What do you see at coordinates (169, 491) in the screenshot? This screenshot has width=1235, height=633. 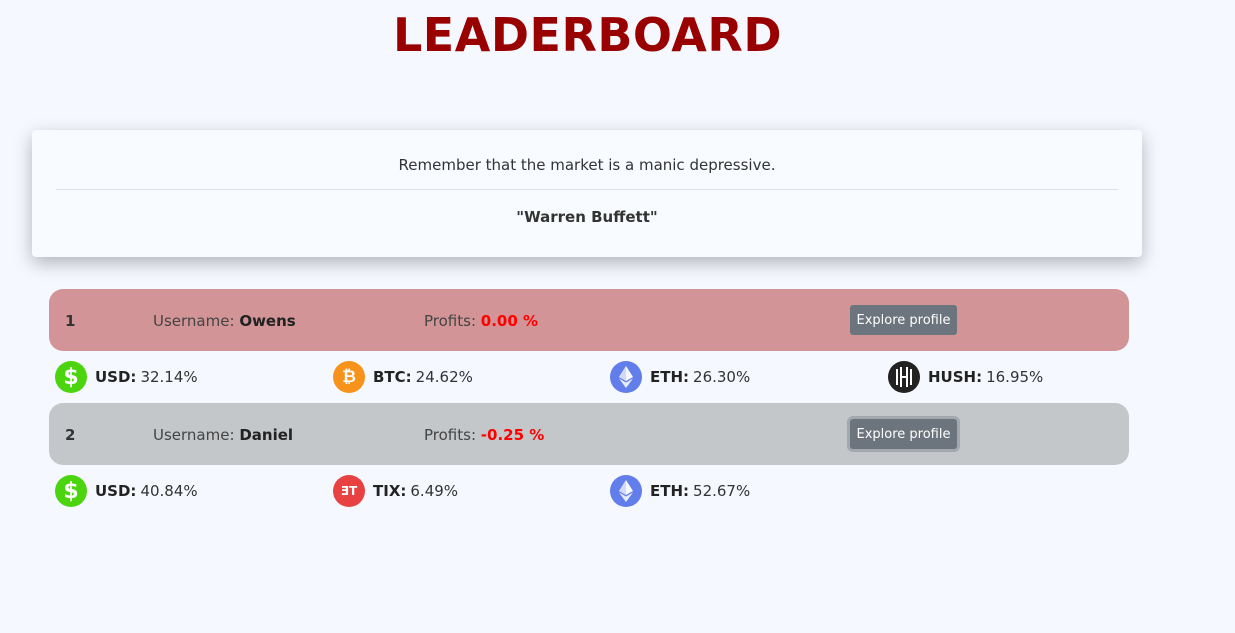 I see `asset-percent: 40.84%` at bounding box center [169, 491].